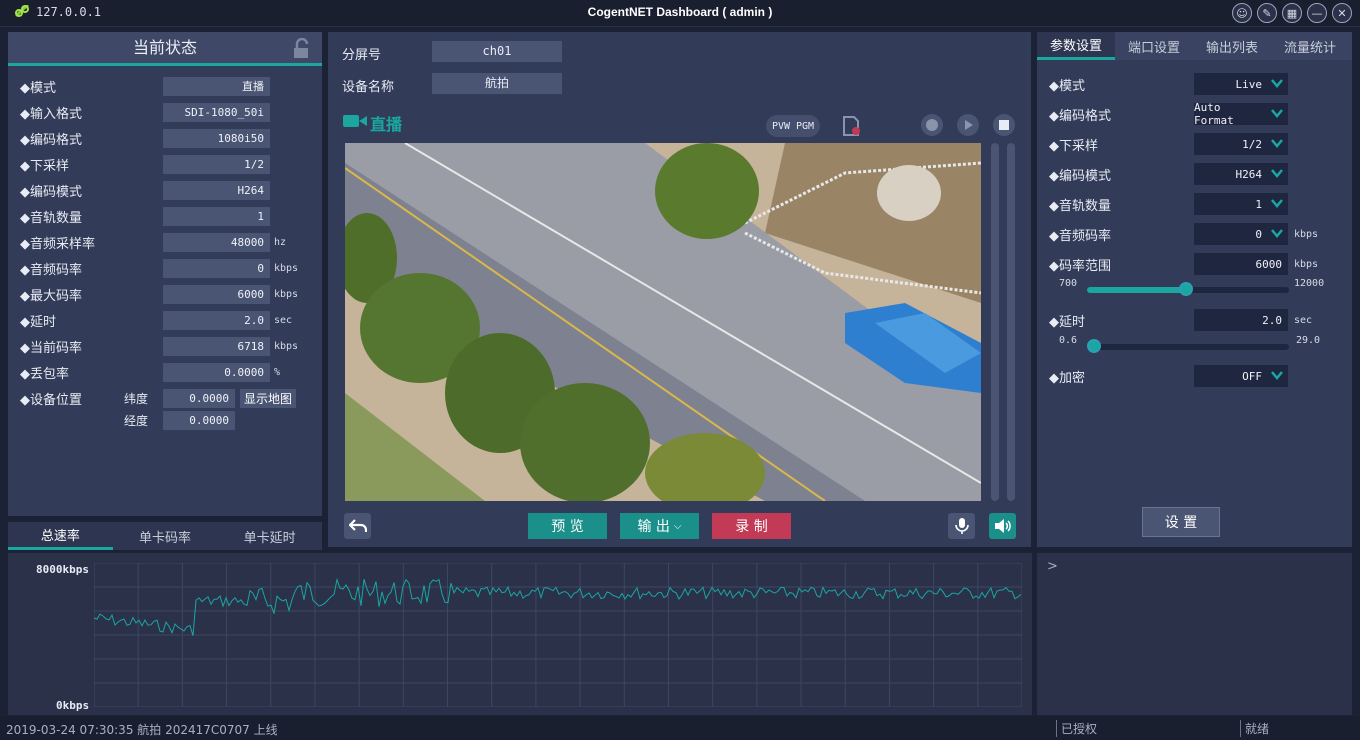 The image size is (1360, 740). I want to click on status-row: ◆最大码率 6000 kbps, so click(165, 294).